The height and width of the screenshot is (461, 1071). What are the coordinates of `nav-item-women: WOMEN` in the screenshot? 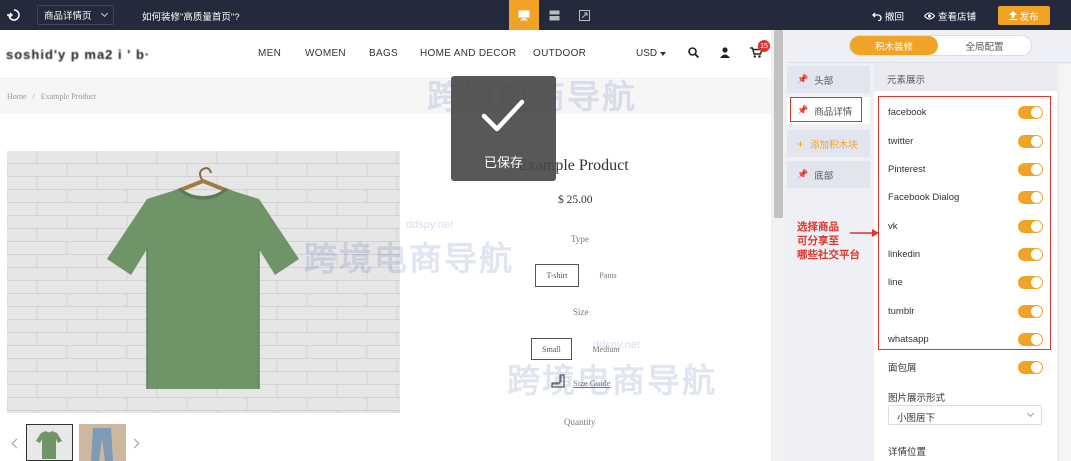 It's located at (325, 53).